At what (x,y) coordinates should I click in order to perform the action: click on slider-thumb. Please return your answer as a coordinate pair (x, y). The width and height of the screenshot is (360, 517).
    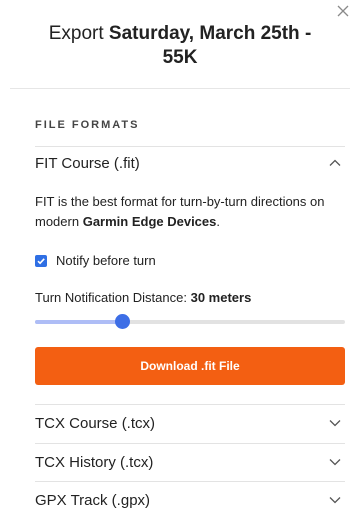
    Looking at the image, I should click on (122, 321).